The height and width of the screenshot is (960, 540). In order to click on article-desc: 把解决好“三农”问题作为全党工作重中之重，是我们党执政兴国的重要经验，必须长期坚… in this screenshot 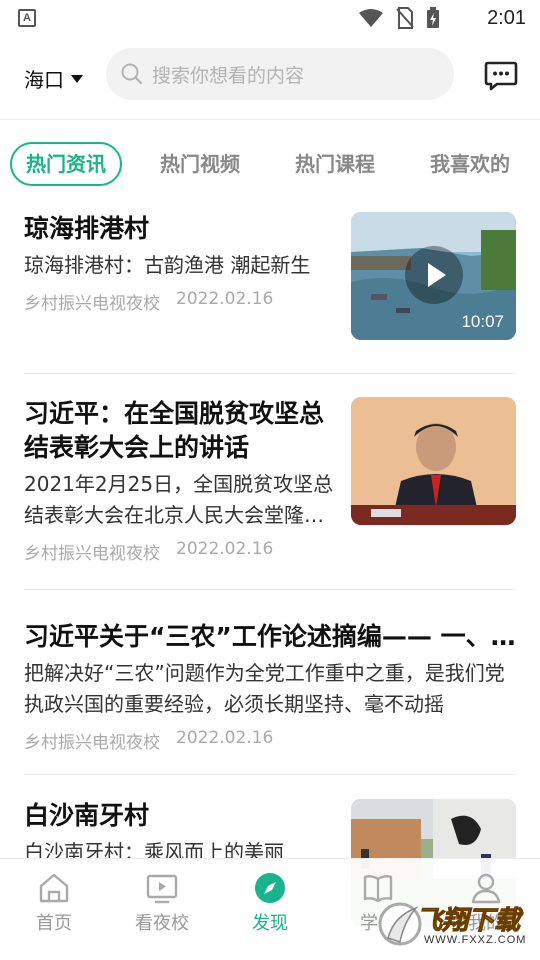, I will do `click(264, 688)`.